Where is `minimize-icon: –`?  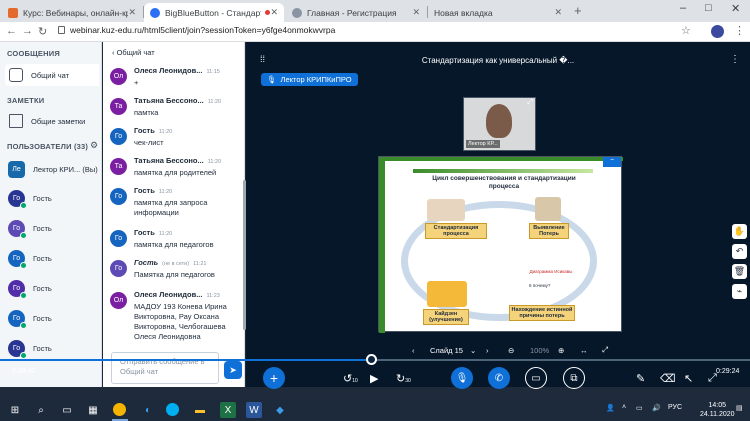
minimize-icon: – is located at coordinates (683, 8).